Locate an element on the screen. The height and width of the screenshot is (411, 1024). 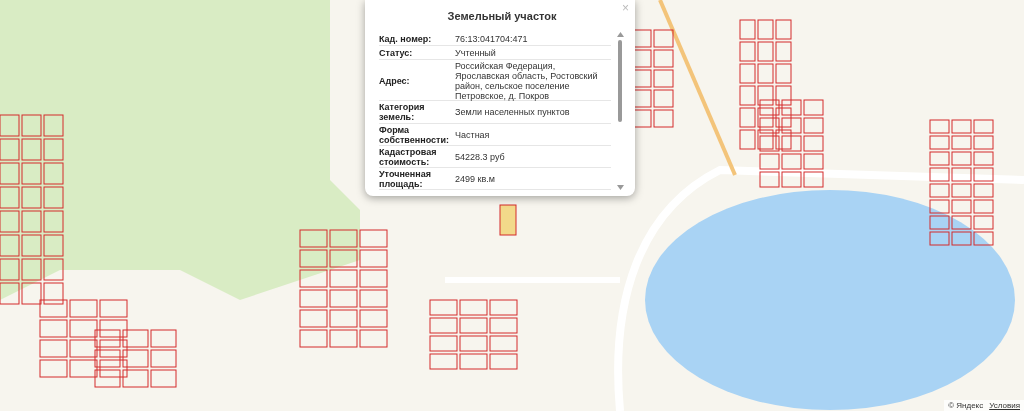
field-label: Статус: is located at coordinates (396, 52).